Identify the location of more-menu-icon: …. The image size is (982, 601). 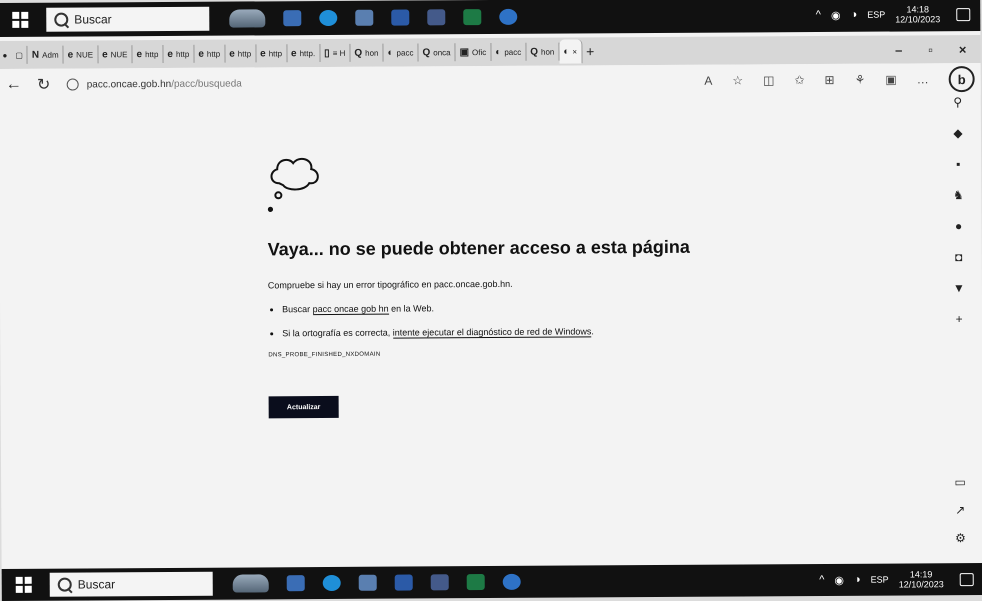
(923, 79).